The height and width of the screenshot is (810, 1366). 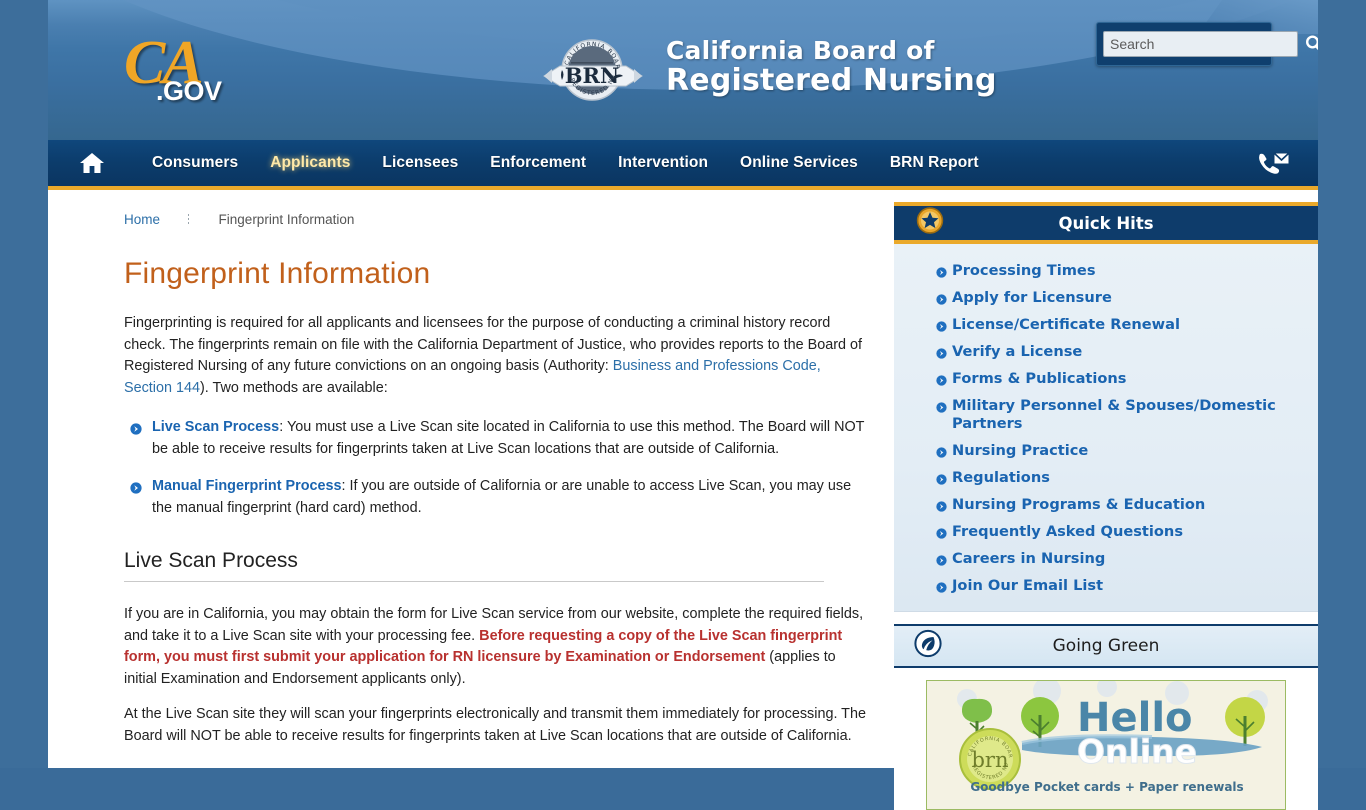 I want to click on site-title-line1: California Board of, so click(x=800, y=50).